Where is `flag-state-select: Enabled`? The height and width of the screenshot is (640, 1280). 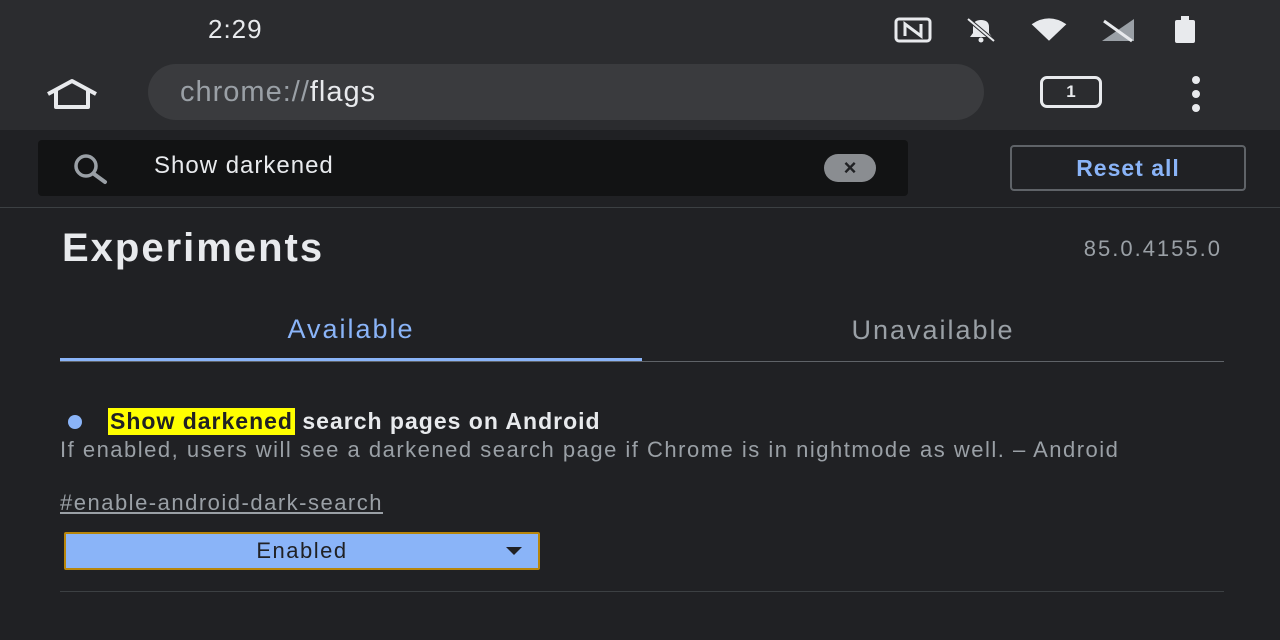 flag-state-select: Enabled is located at coordinates (302, 551).